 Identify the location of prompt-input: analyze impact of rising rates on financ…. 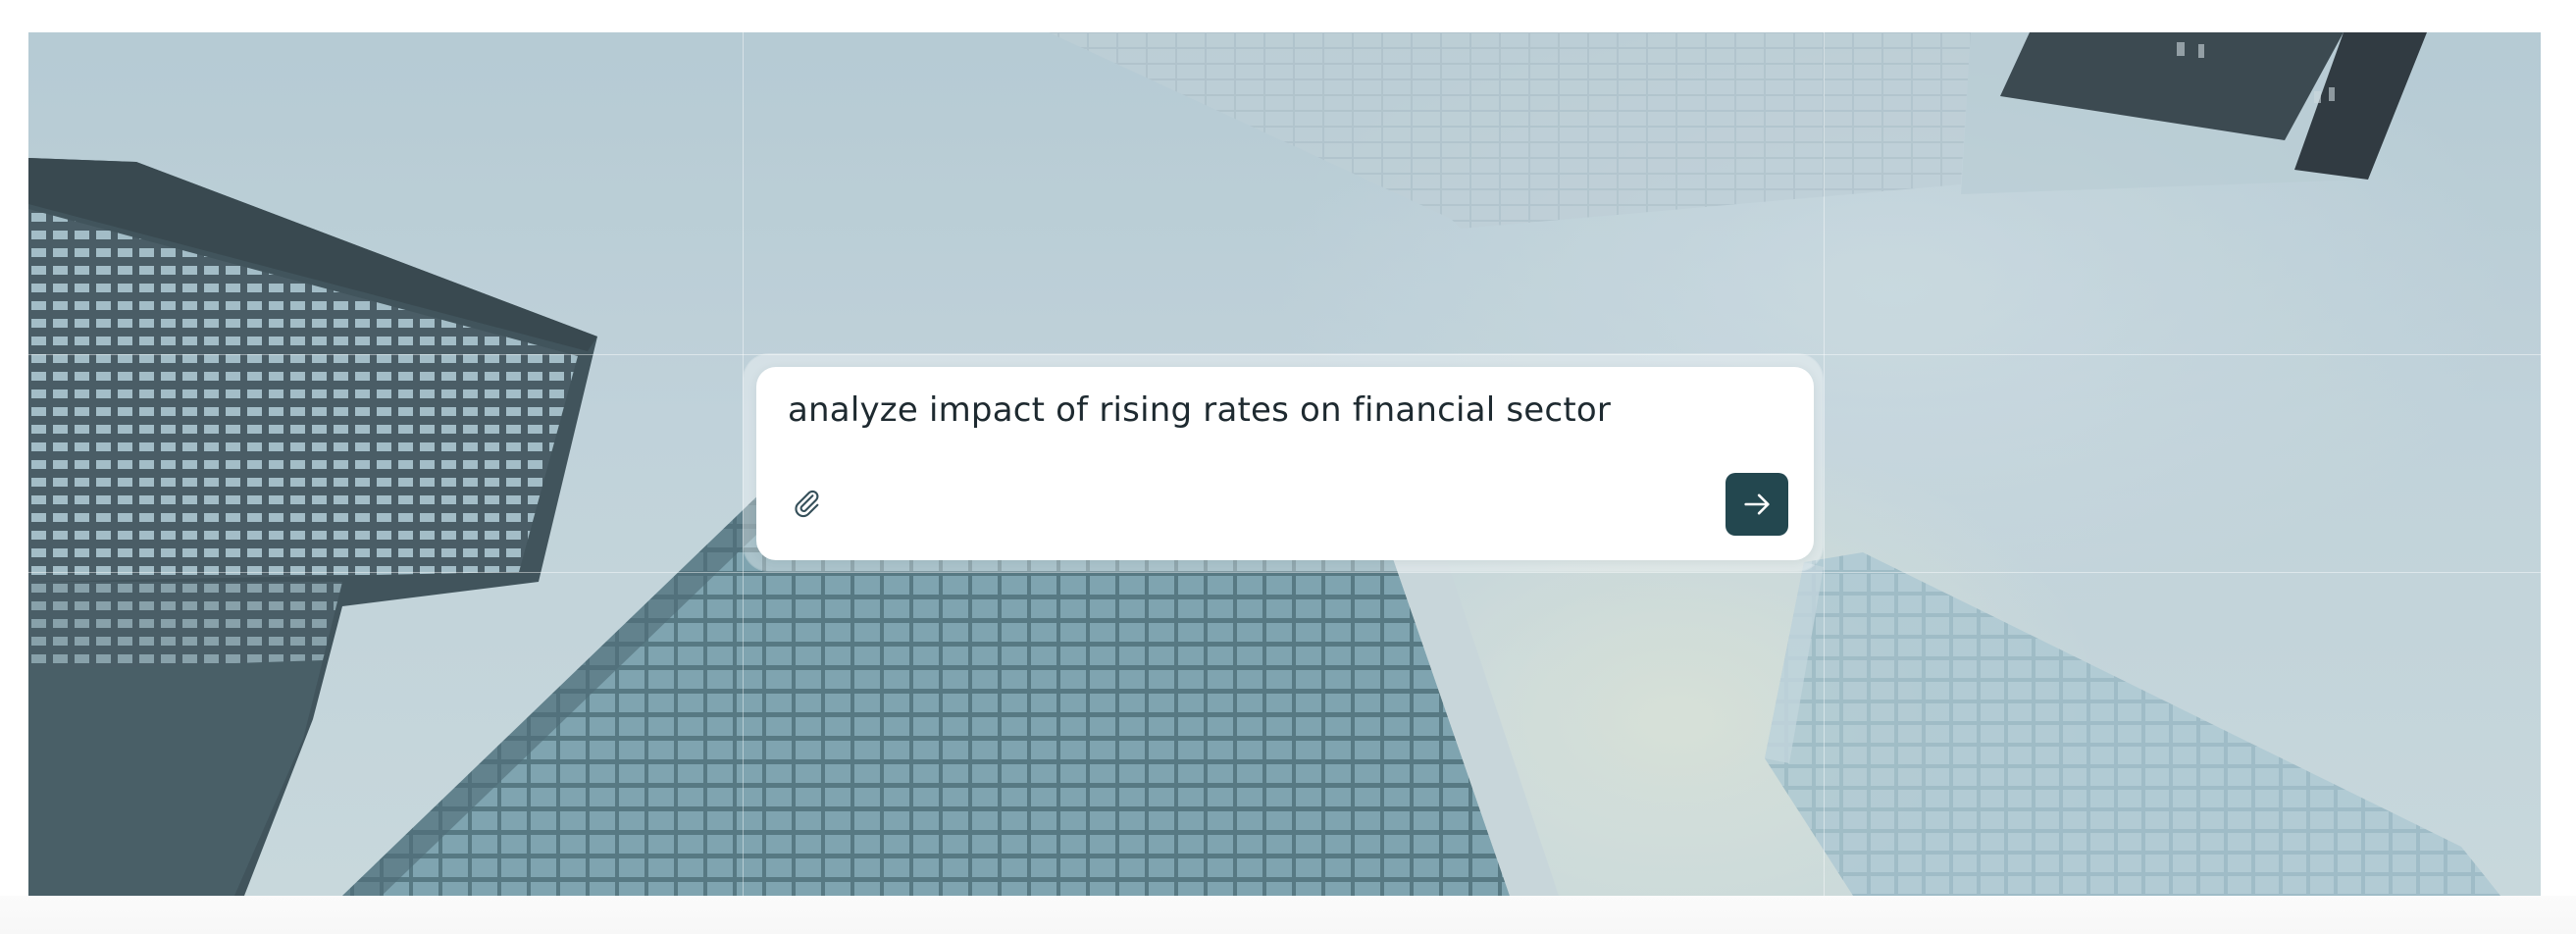
(1199, 410).